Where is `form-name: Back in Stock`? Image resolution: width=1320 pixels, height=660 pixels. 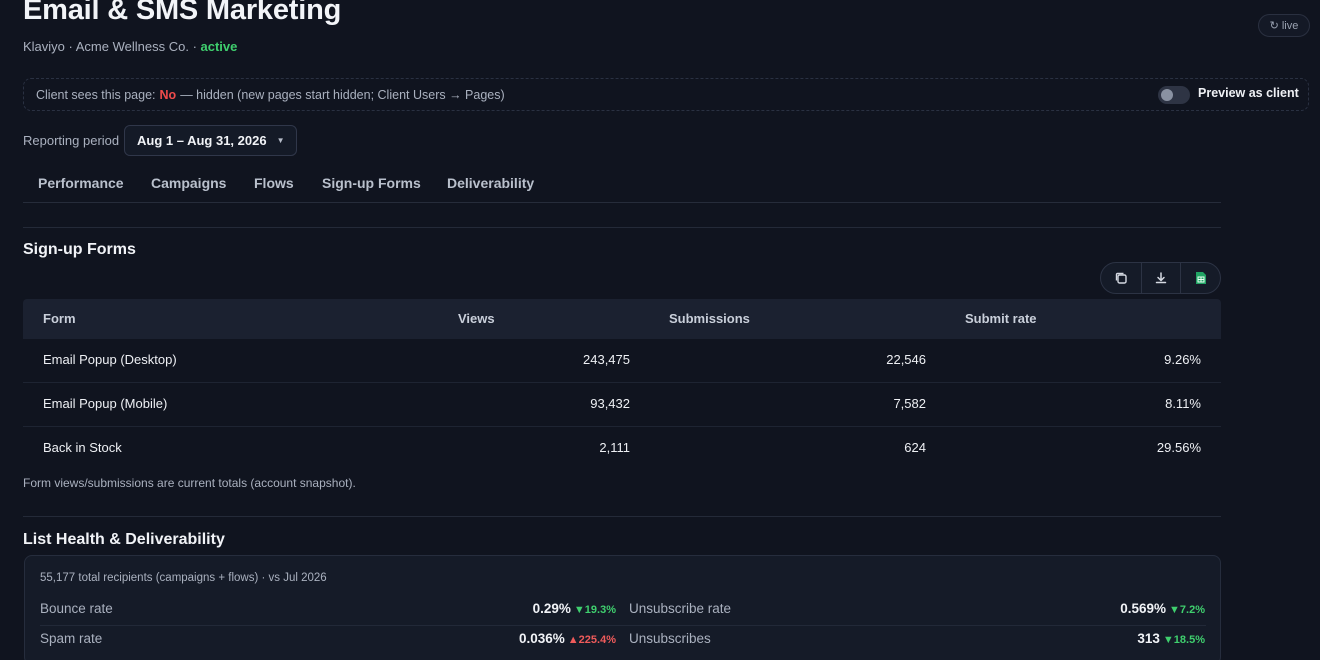
form-name: Back in Stock is located at coordinates (82, 447).